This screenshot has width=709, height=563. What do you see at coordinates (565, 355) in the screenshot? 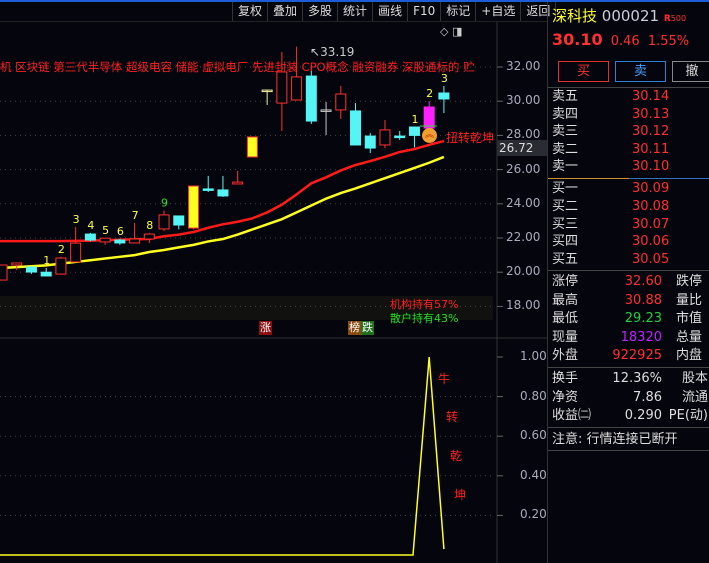
I see `stat-label: 外盘` at bounding box center [565, 355].